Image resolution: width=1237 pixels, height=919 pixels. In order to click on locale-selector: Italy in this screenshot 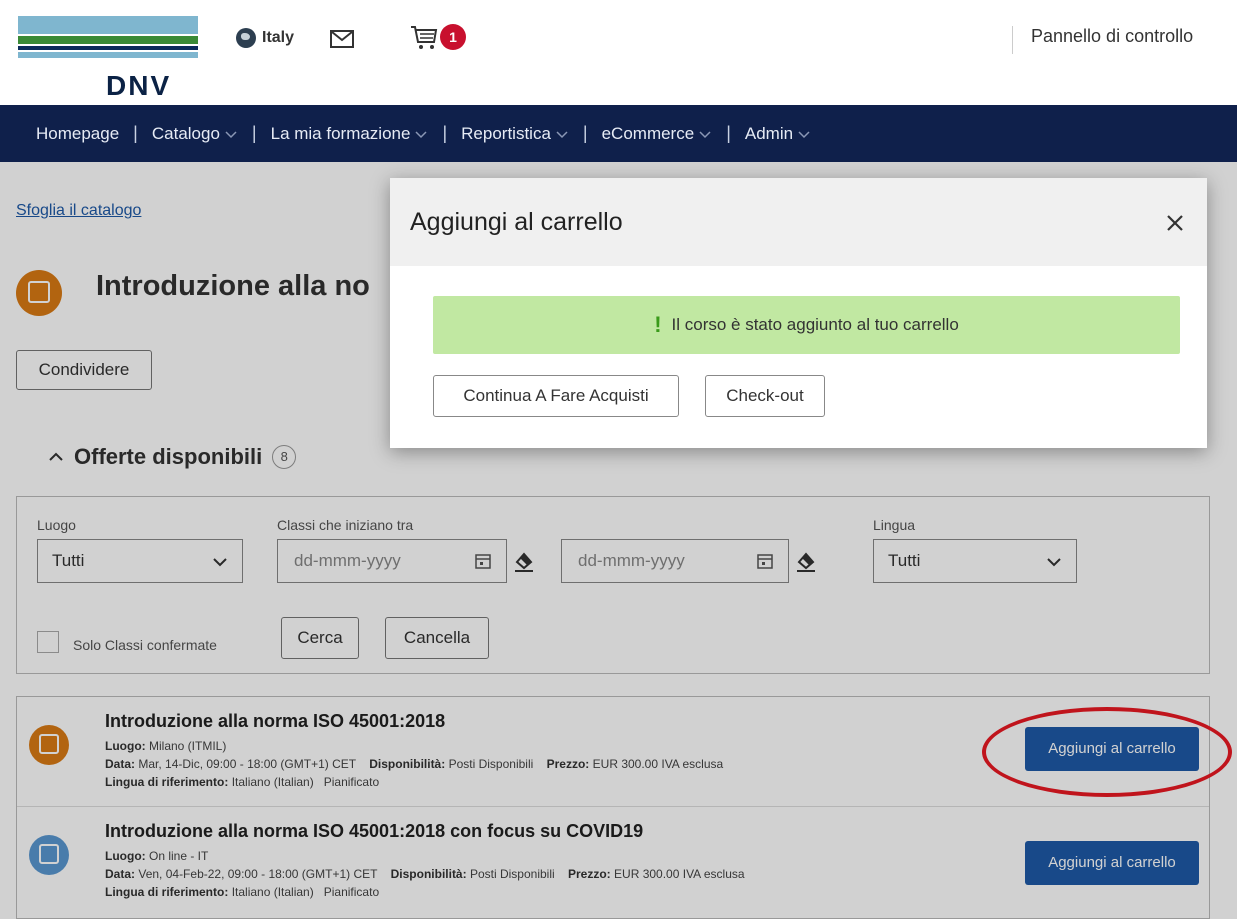, I will do `click(265, 38)`.